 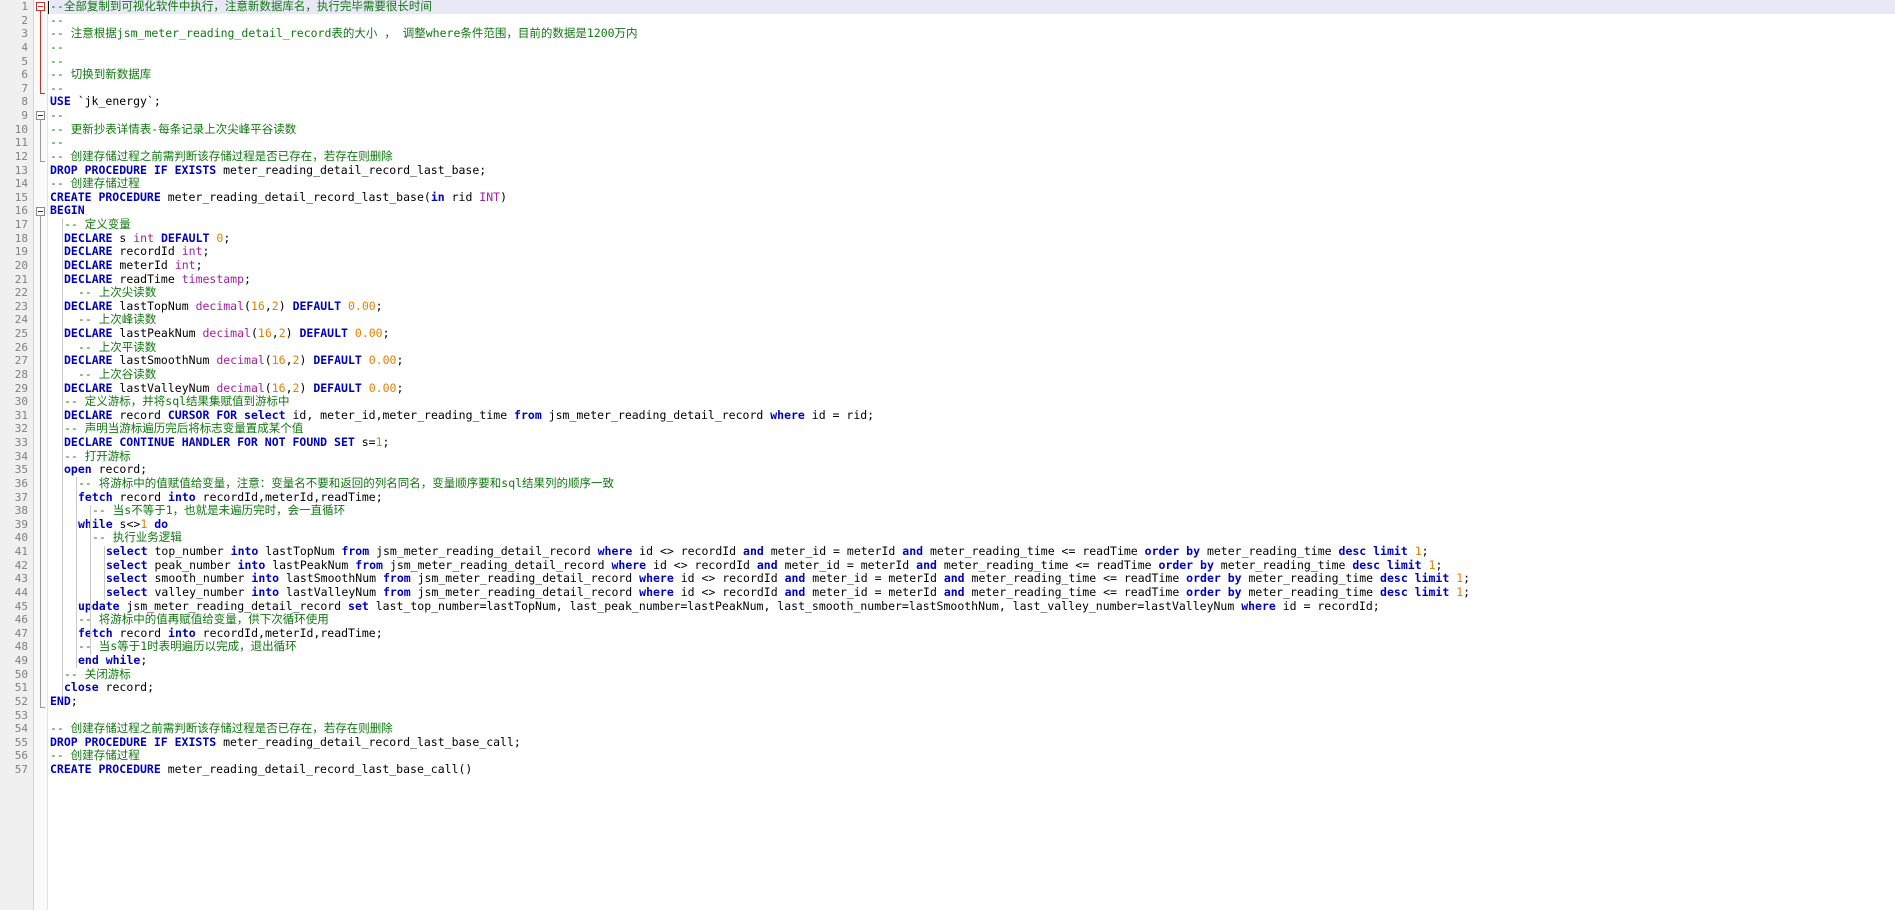 What do you see at coordinates (241, 6) in the screenshot?
I see `token-cmt: --全部复制到可视化软件中执行，注意新数据库名，执行完毕需要很长时间` at bounding box center [241, 6].